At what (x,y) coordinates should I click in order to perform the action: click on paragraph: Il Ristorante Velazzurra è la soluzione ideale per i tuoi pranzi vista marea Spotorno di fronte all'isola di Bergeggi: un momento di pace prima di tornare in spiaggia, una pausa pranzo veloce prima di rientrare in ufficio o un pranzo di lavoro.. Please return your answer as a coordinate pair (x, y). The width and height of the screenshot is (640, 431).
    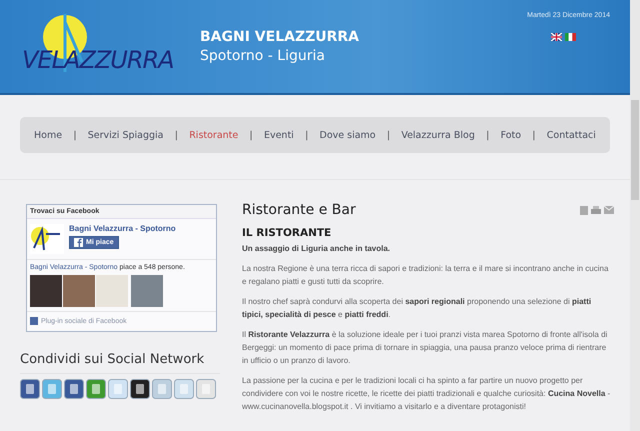
    Looking at the image, I should click on (425, 348).